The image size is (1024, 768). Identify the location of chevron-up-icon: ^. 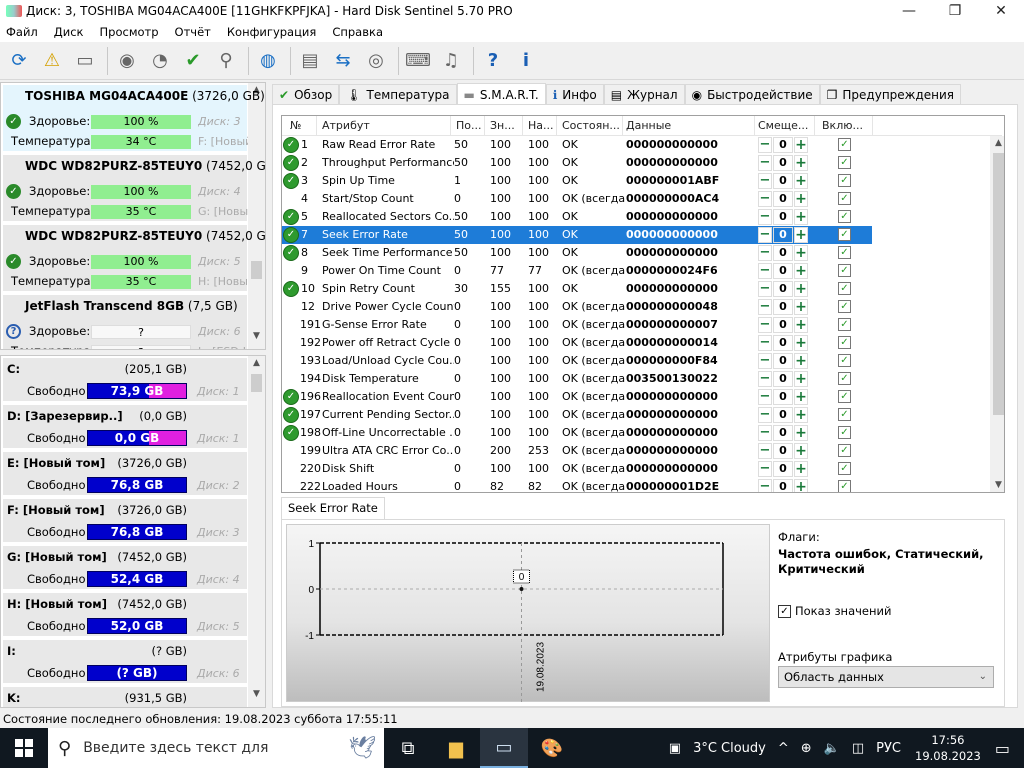
(783, 748).